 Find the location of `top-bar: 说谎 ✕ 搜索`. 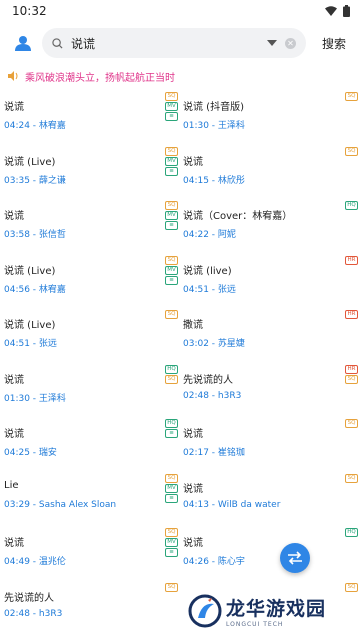

top-bar: 说谎 ✕ 搜索 is located at coordinates (180, 43).